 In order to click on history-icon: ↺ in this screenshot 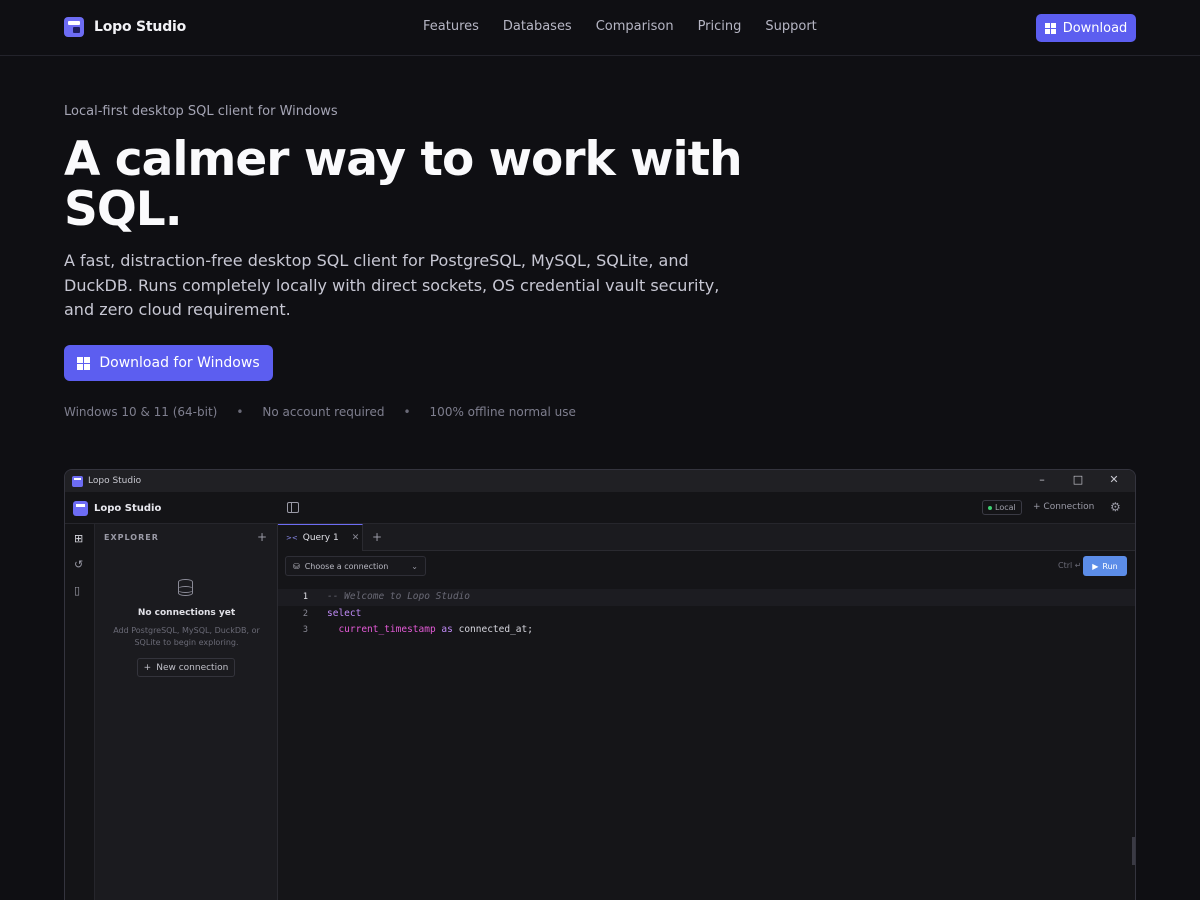, I will do `click(78, 564)`.